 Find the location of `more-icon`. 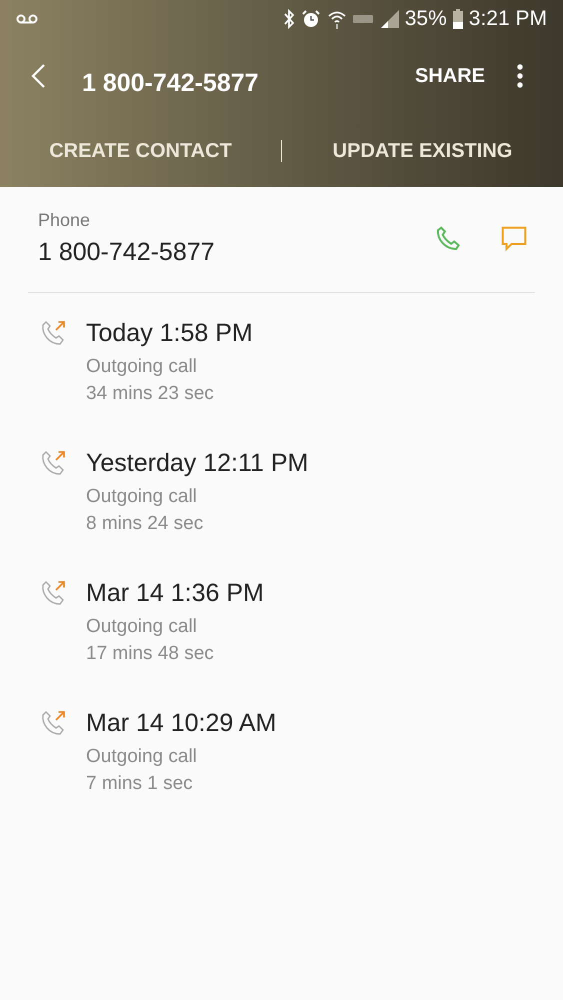

more-icon is located at coordinates (520, 76).